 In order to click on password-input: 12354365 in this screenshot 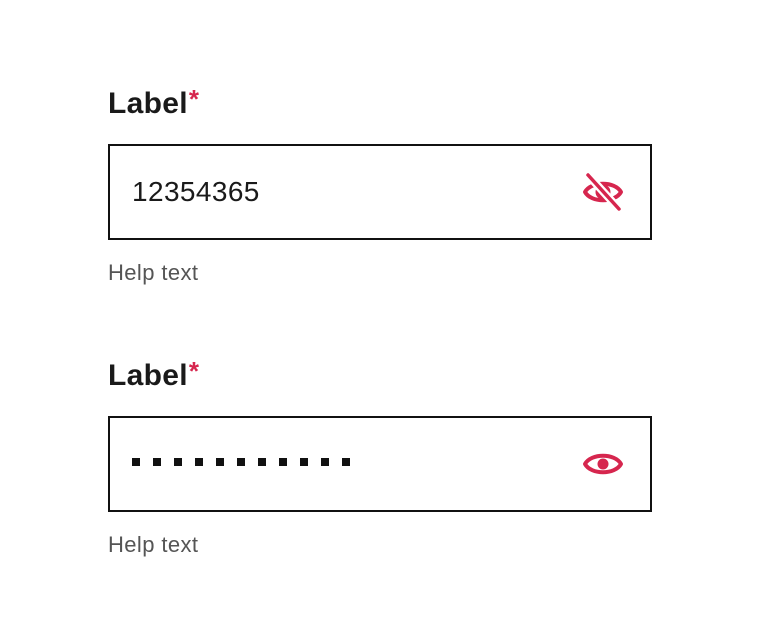, I will do `click(380, 192)`.